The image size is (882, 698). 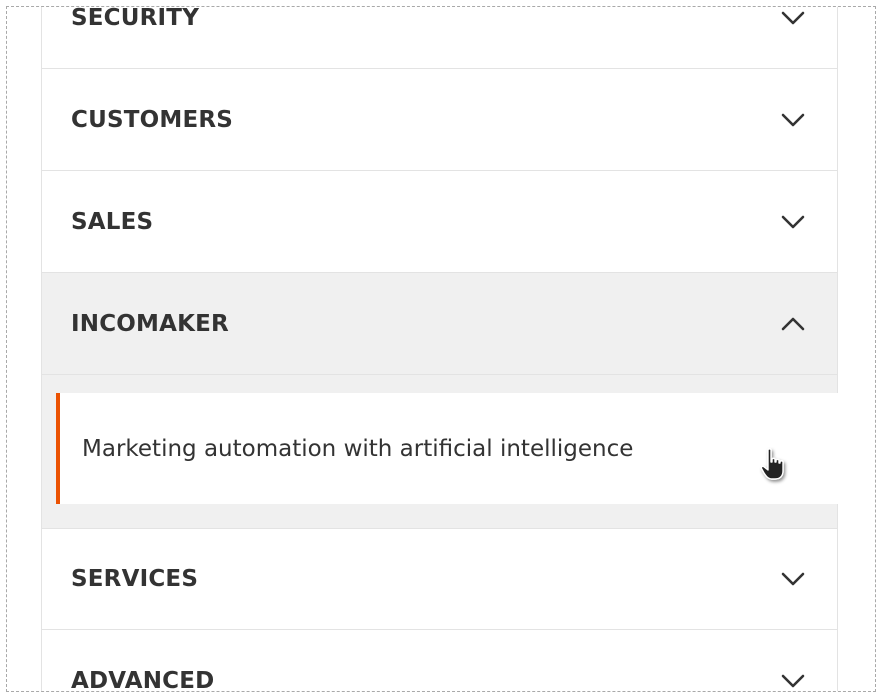 I want to click on section-sales: SALES, so click(x=439, y=222).